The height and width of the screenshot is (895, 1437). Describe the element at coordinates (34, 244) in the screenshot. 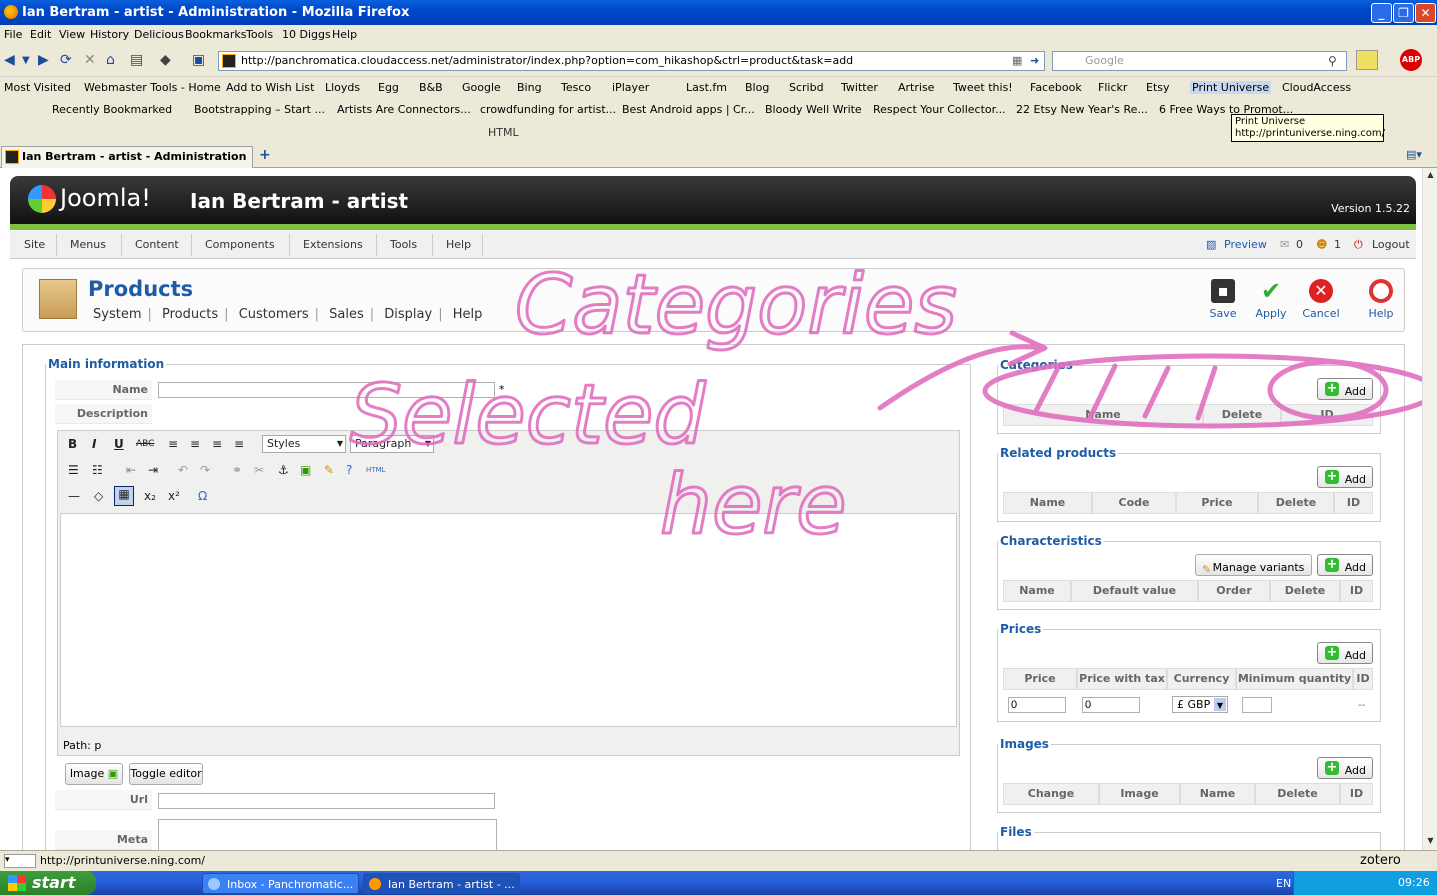

I see `menu-site: Site` at that location.